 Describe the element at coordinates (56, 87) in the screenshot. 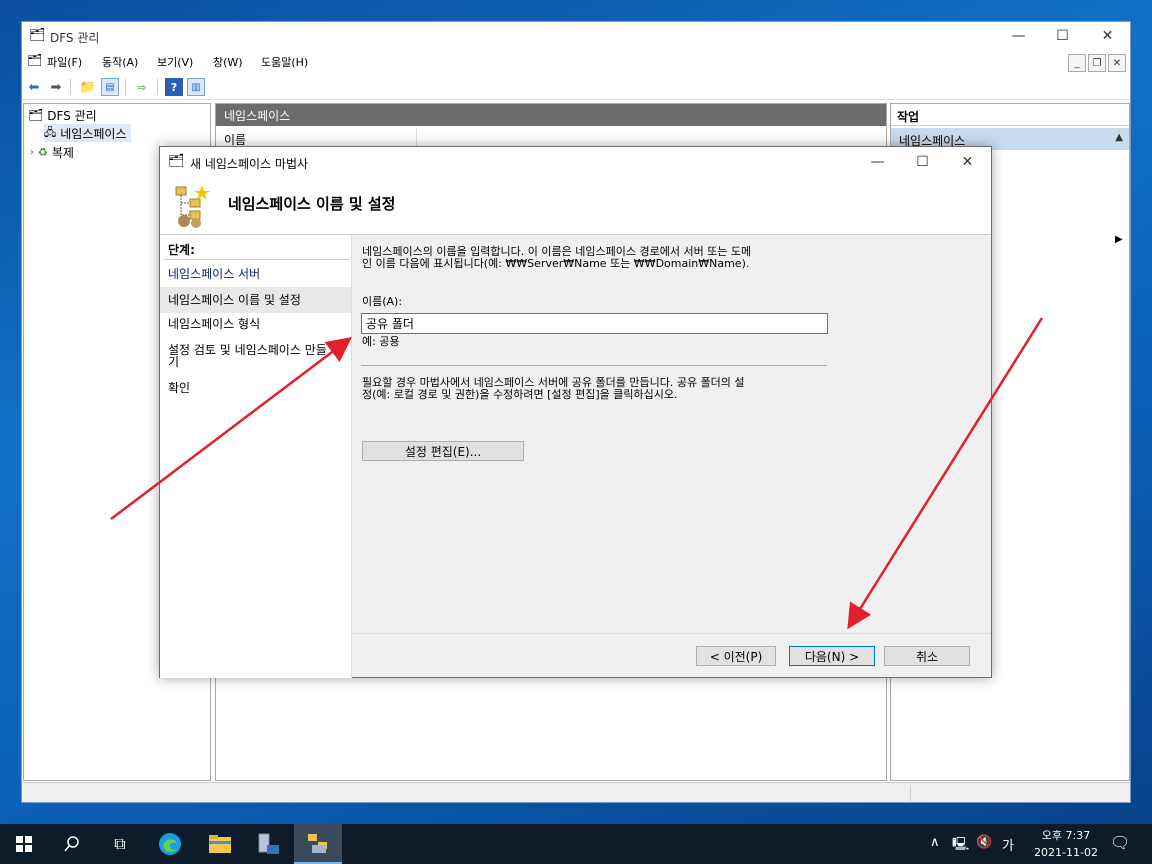

I see `forward-icon: ➡` at that location.